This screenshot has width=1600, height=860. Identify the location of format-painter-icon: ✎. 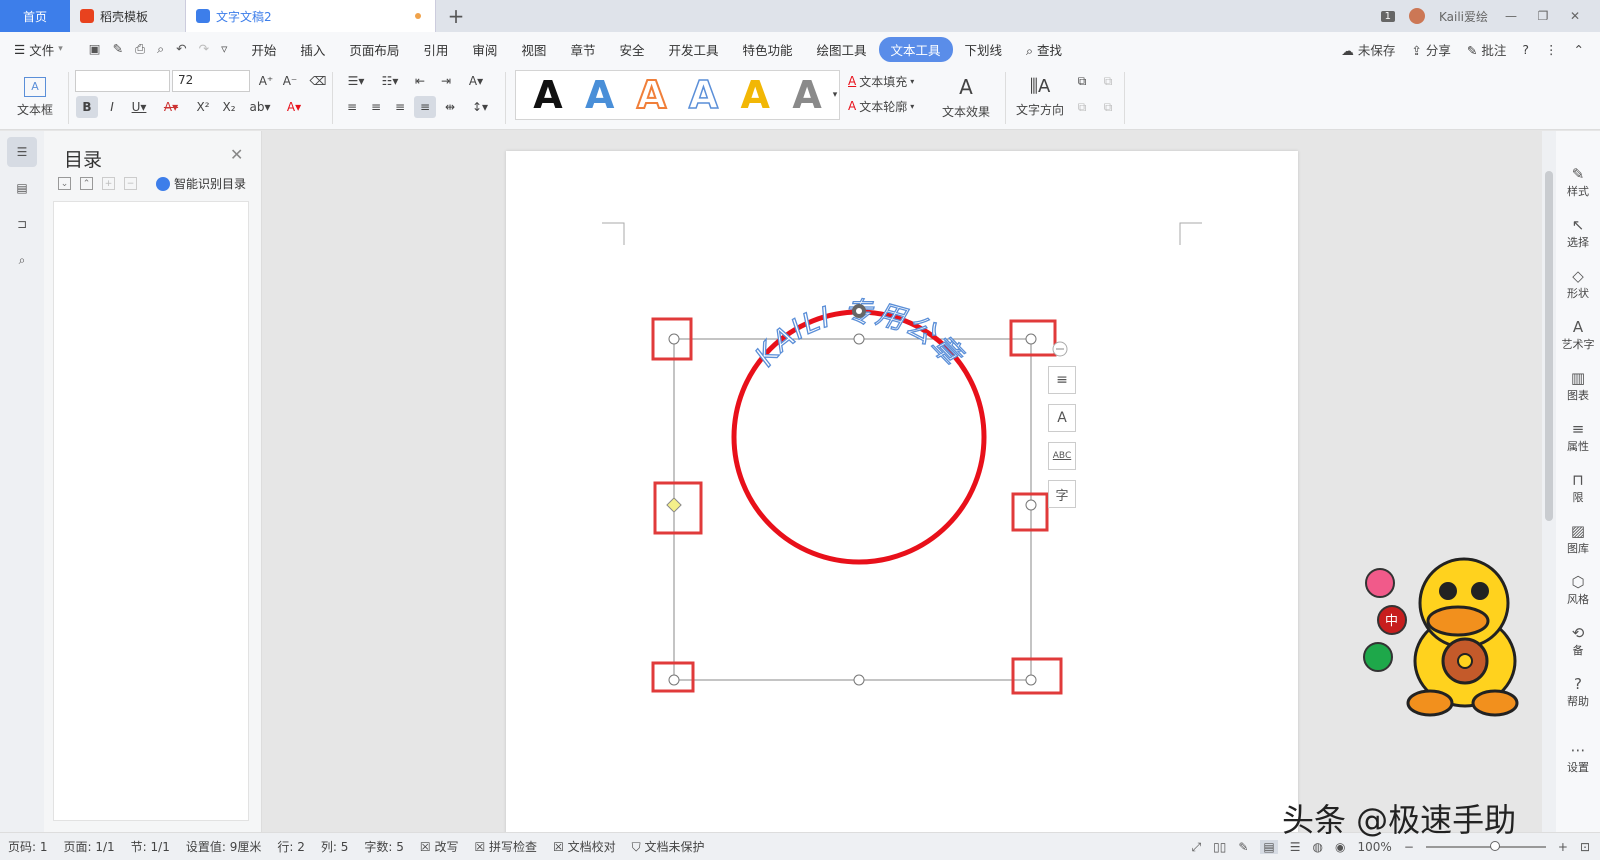
(118, 49).